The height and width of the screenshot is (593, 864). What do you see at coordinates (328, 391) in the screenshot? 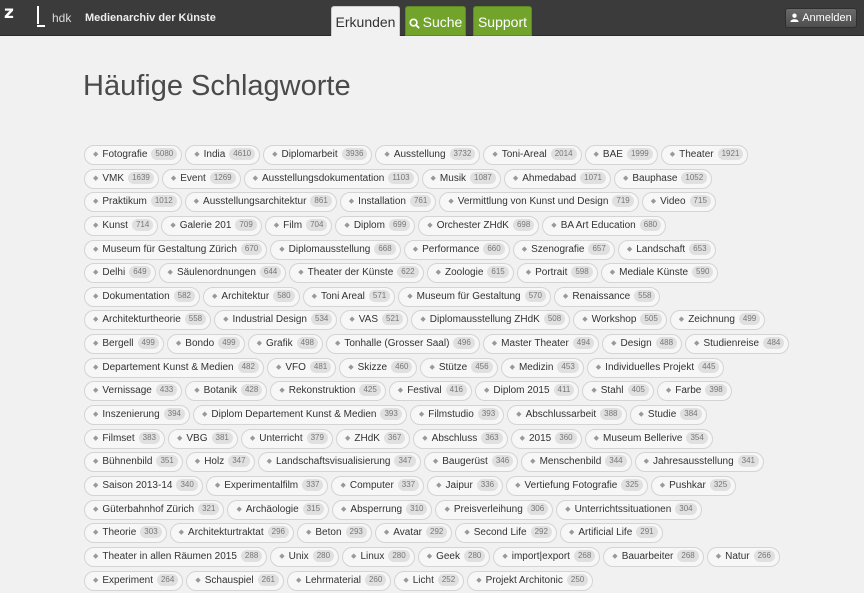
I see `tag-link: ◆ Rekonstruktion 425` at bounding box center [328, 391].